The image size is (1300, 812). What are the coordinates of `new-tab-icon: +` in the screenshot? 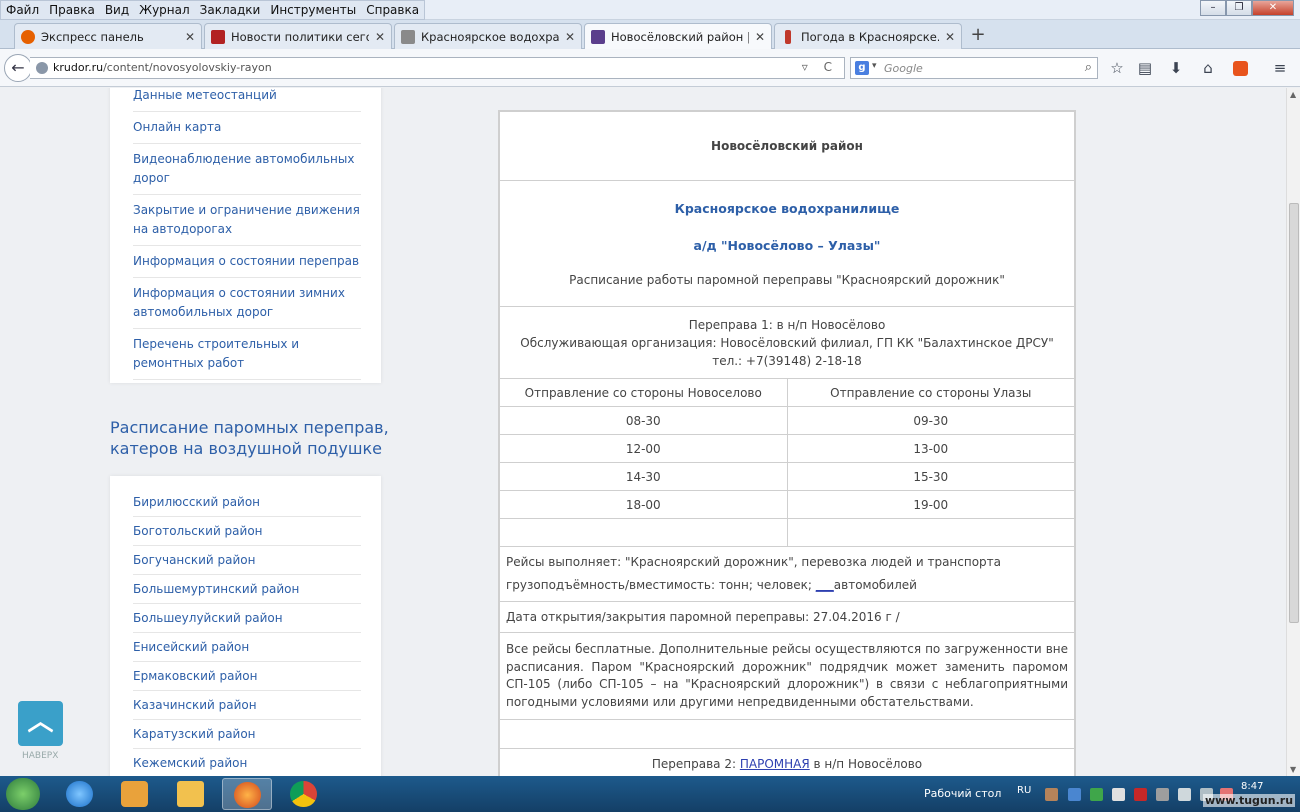 It's located at (978, 34).